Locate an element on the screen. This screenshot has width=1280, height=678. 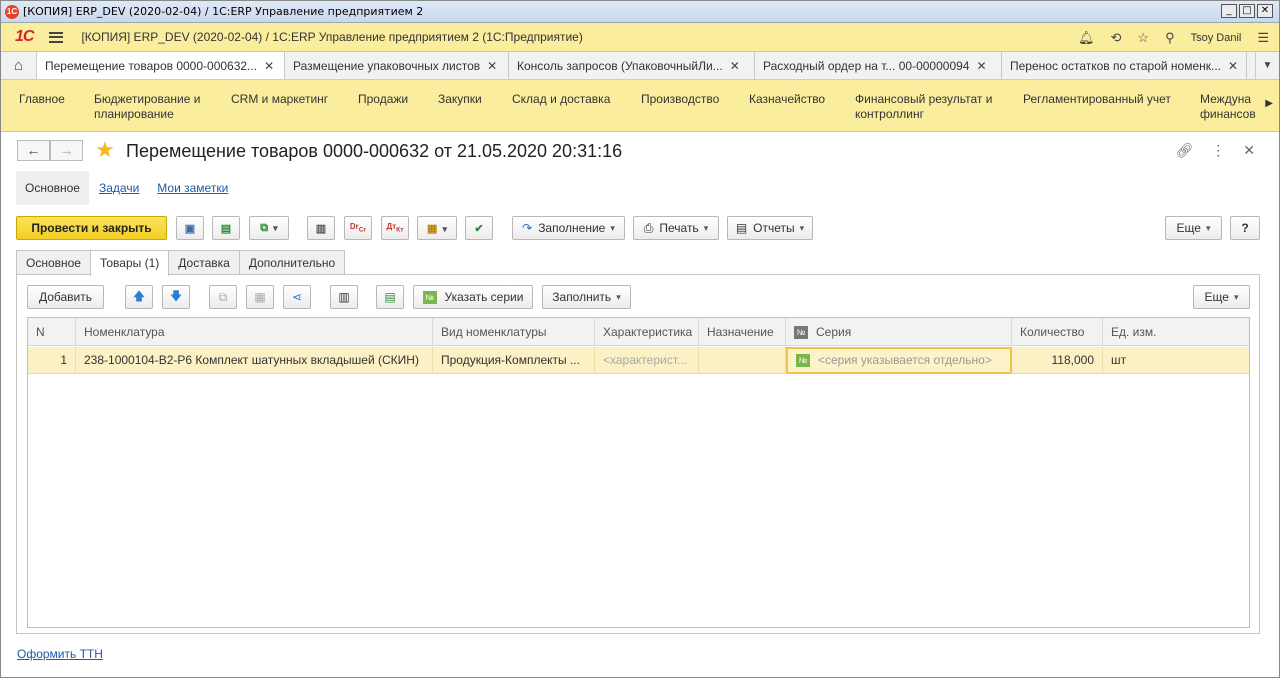
back-arrow-icon: ← is located at coordinates (33, 150).